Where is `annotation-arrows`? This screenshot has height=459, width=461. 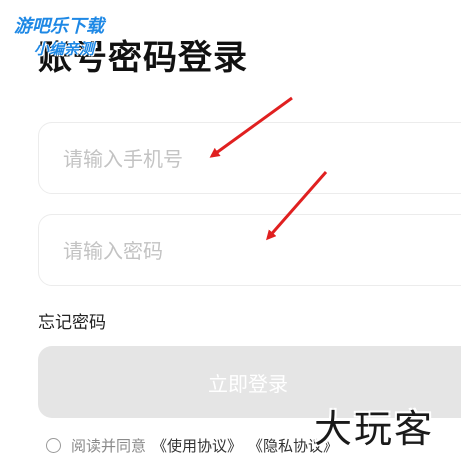 annotation-arrows is located at coordinates (268, 168).